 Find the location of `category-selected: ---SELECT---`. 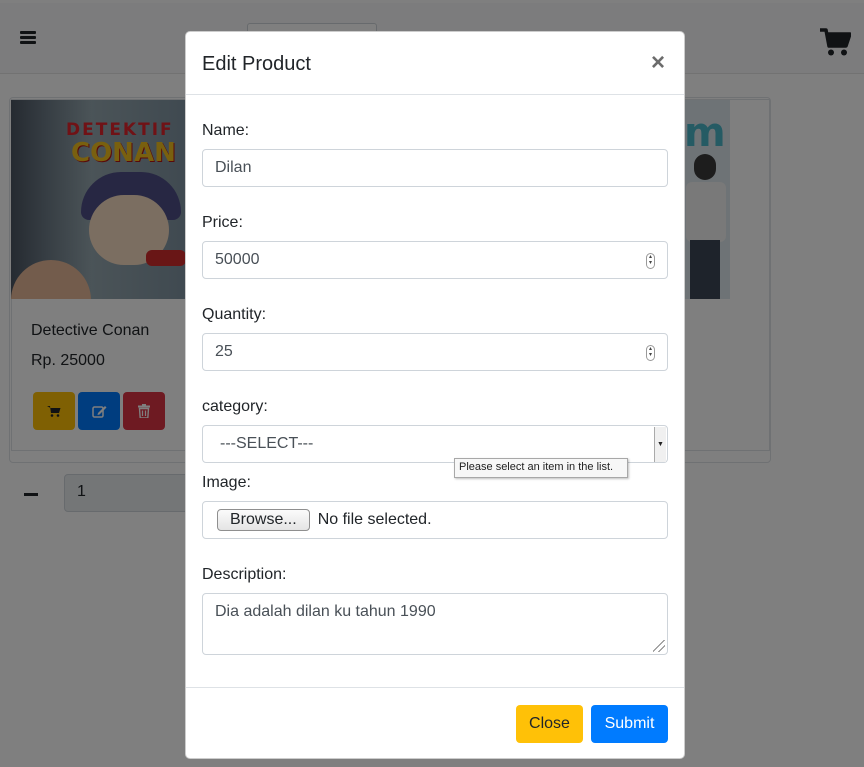

category-selected: ---SELECT--- is located at coordinates (267, 443).